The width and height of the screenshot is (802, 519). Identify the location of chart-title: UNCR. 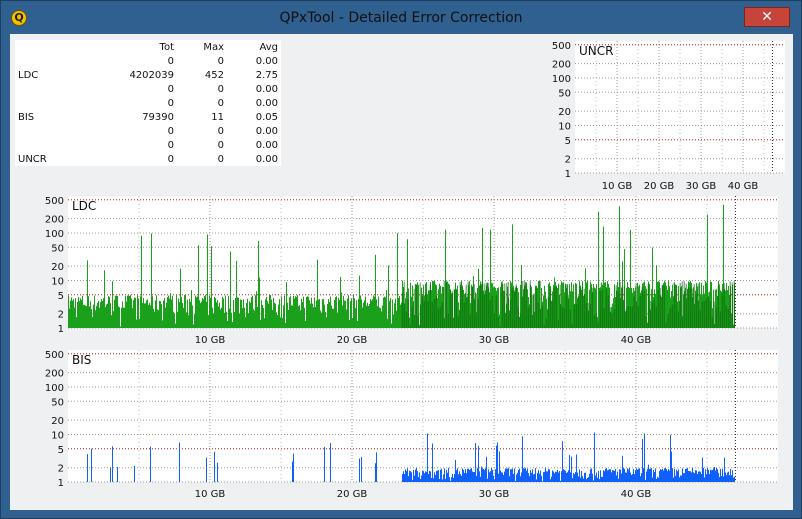
(596, 51).